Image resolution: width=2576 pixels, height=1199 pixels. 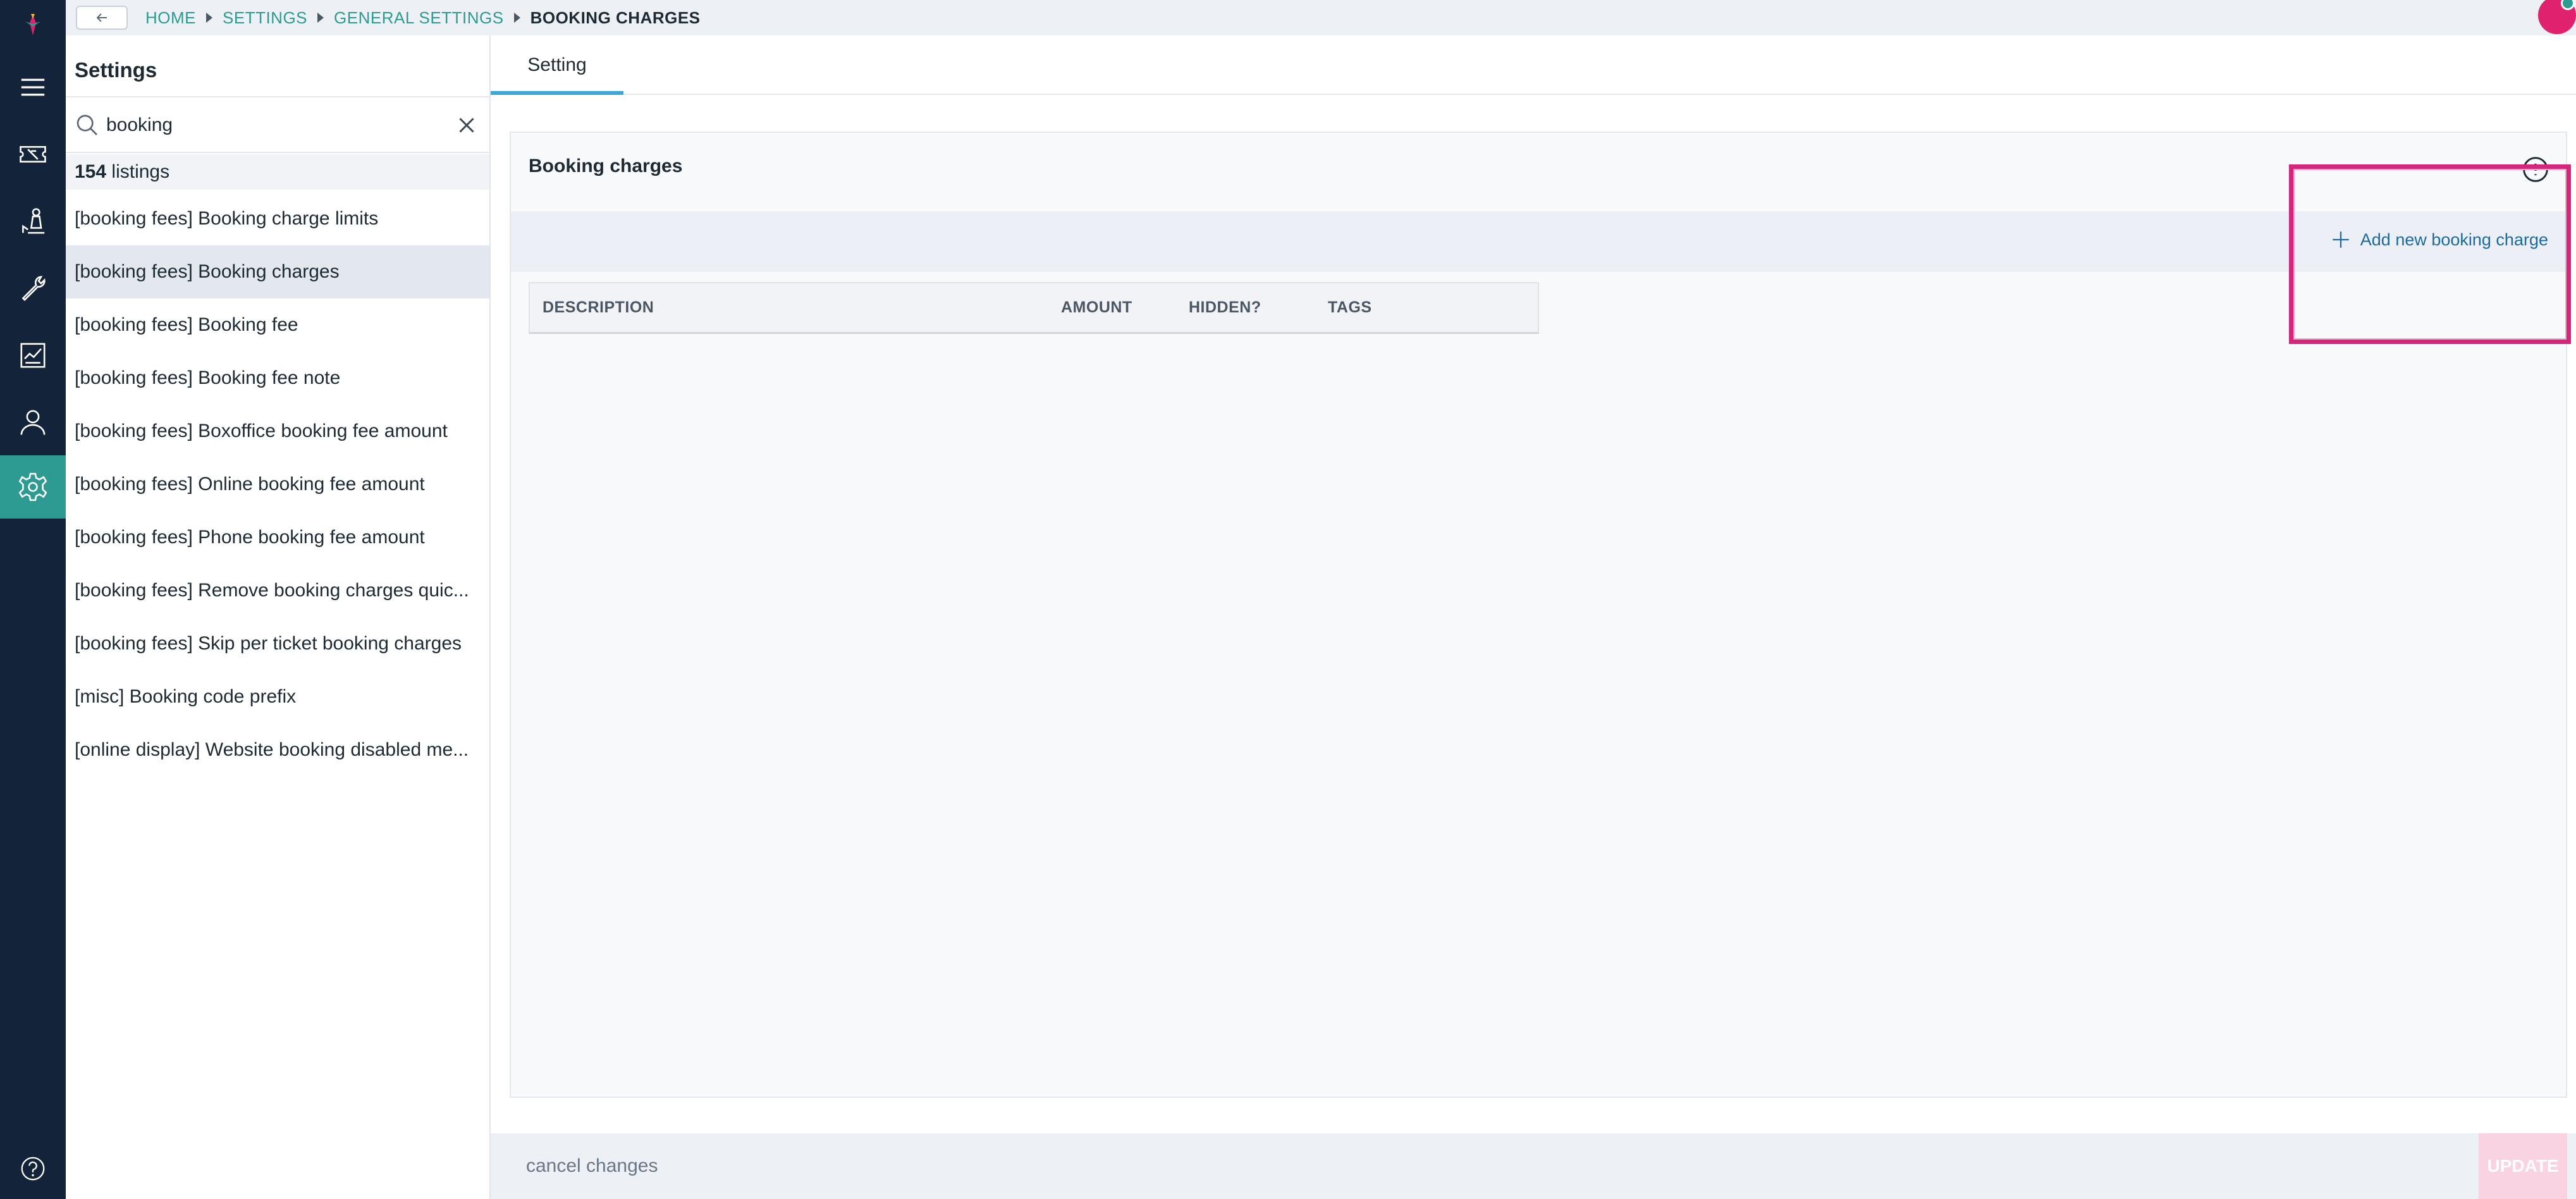 What do you see at coordinates (2430, 254) in the screenshot?
I see `highlight-annotation` at bounding box center [2430, 254].